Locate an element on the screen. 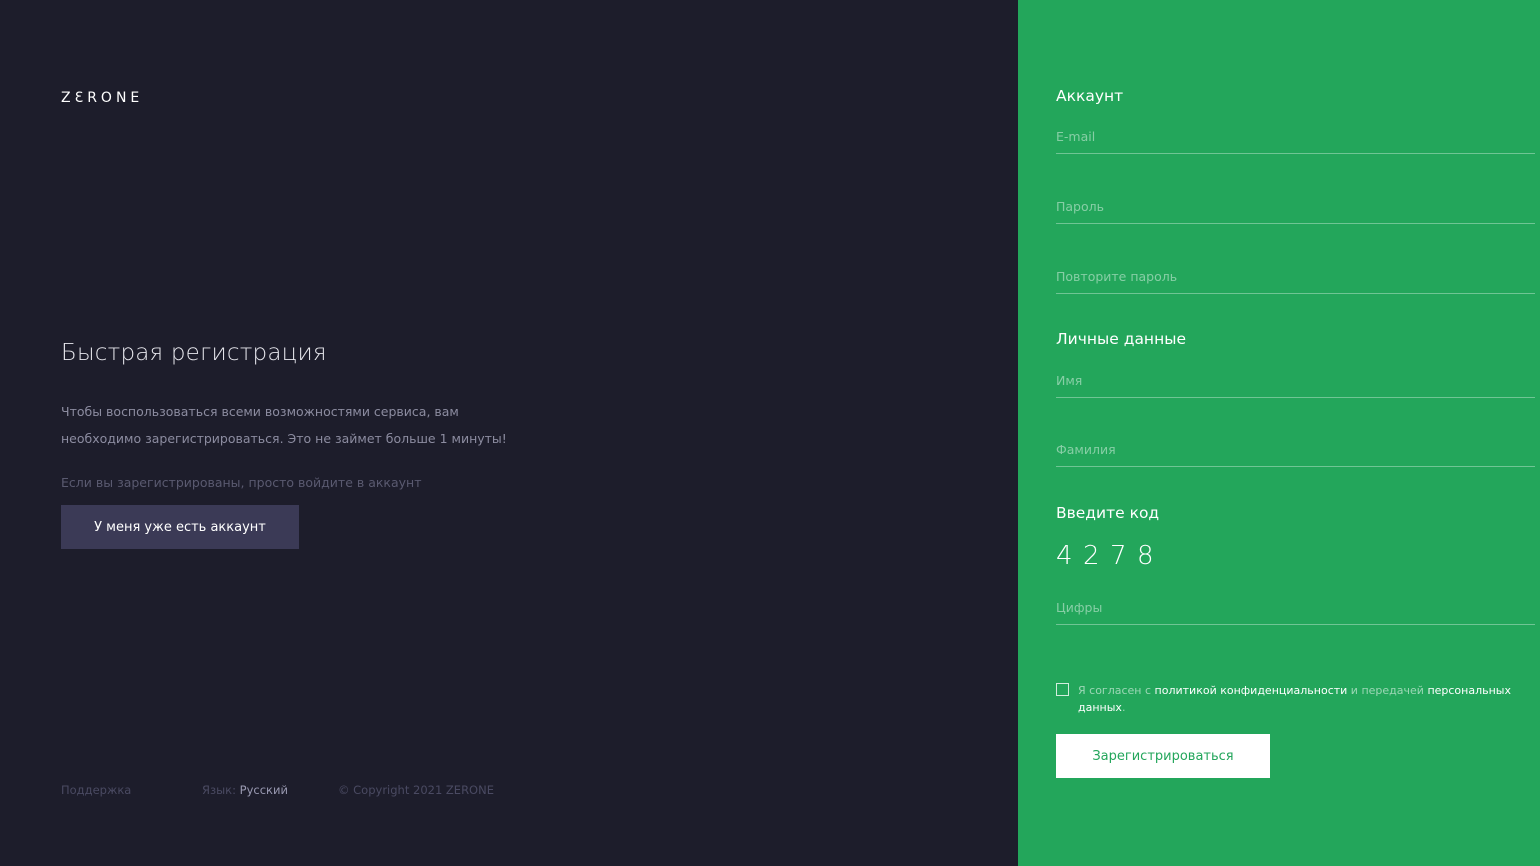  support-link: Поддержка is located at coordinates (96, 790).